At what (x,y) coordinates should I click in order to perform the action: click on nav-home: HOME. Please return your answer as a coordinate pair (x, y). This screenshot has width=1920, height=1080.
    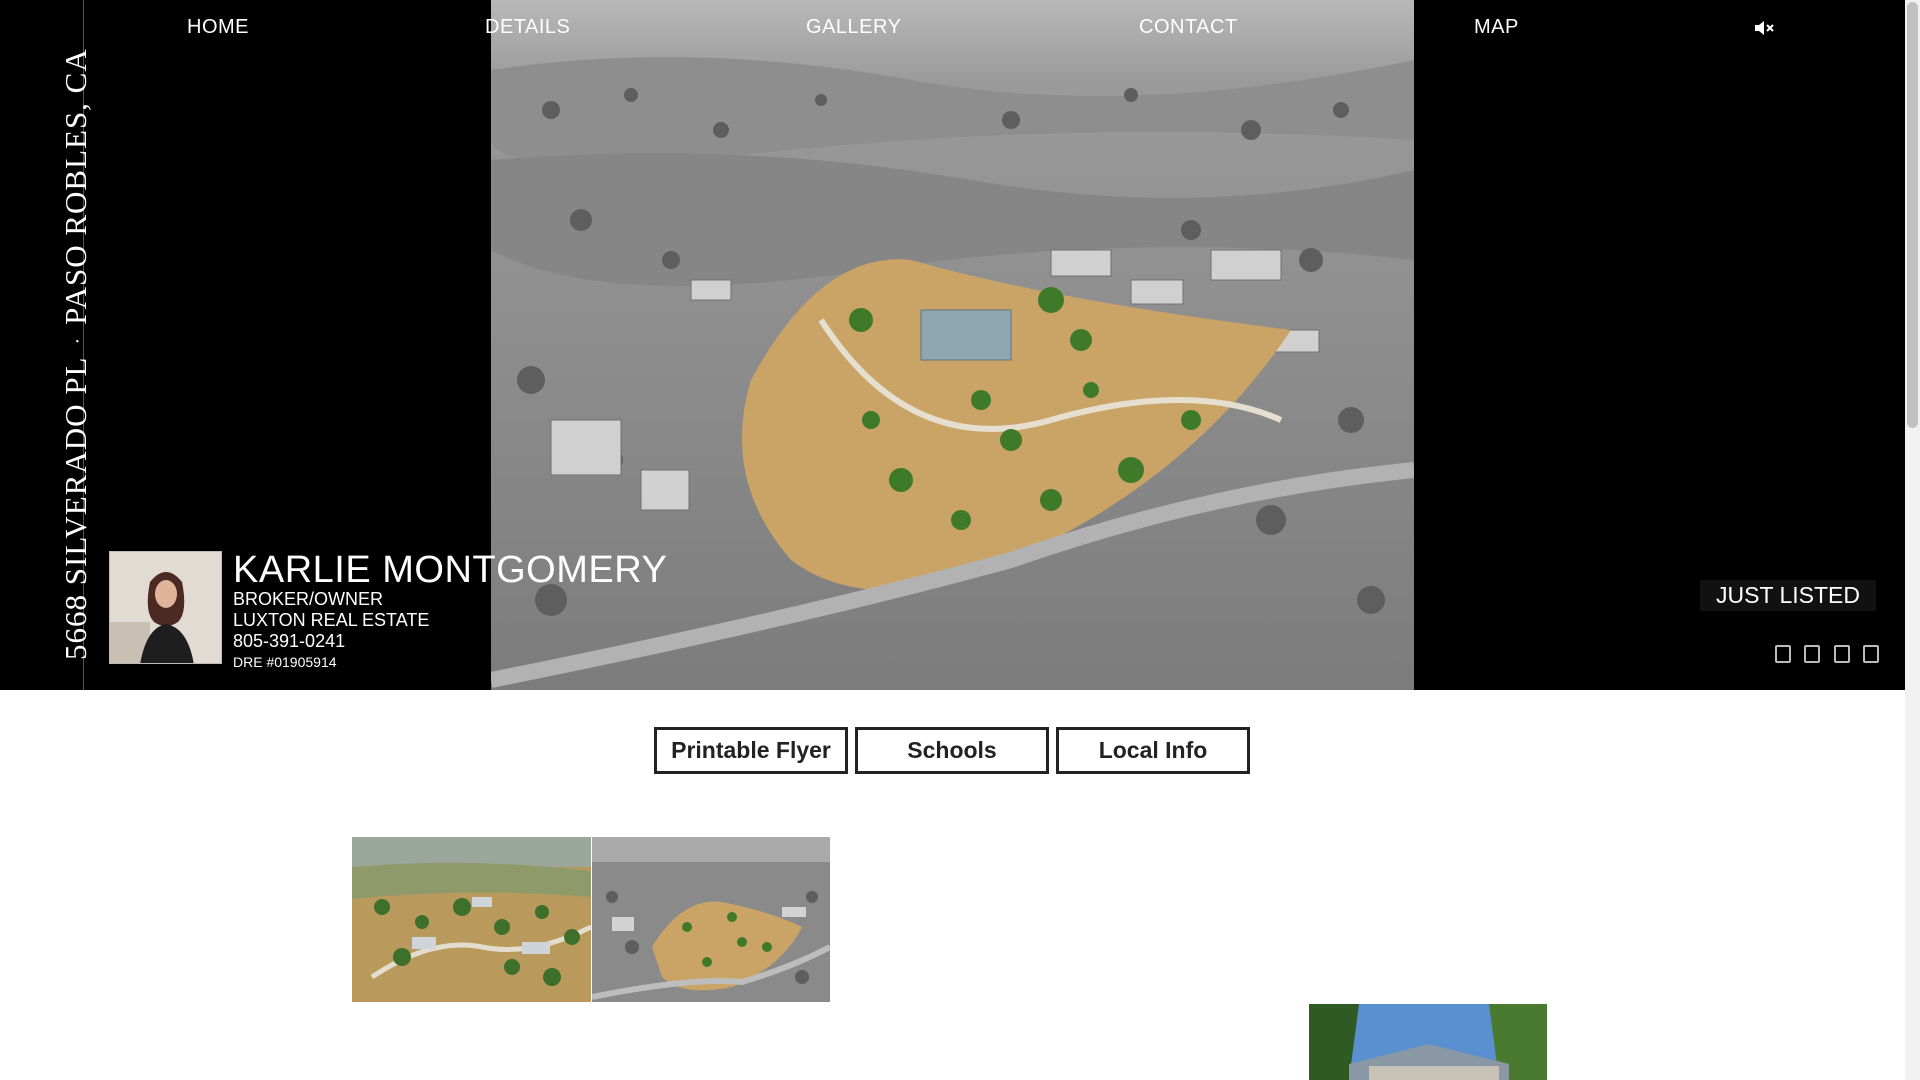
    Looking at the image, I should click on (218, 27).